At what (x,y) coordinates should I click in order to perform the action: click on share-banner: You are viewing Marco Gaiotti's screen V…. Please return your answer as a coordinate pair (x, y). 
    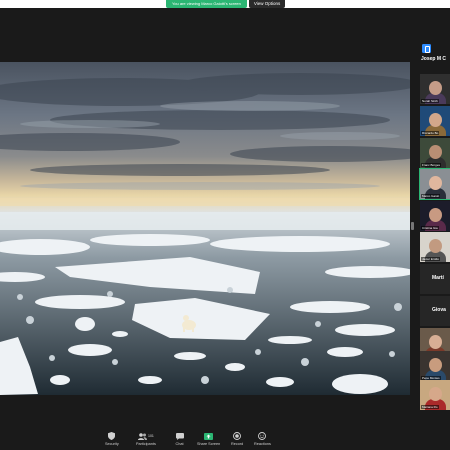
    Looking at the image, I should click on (226, 4).